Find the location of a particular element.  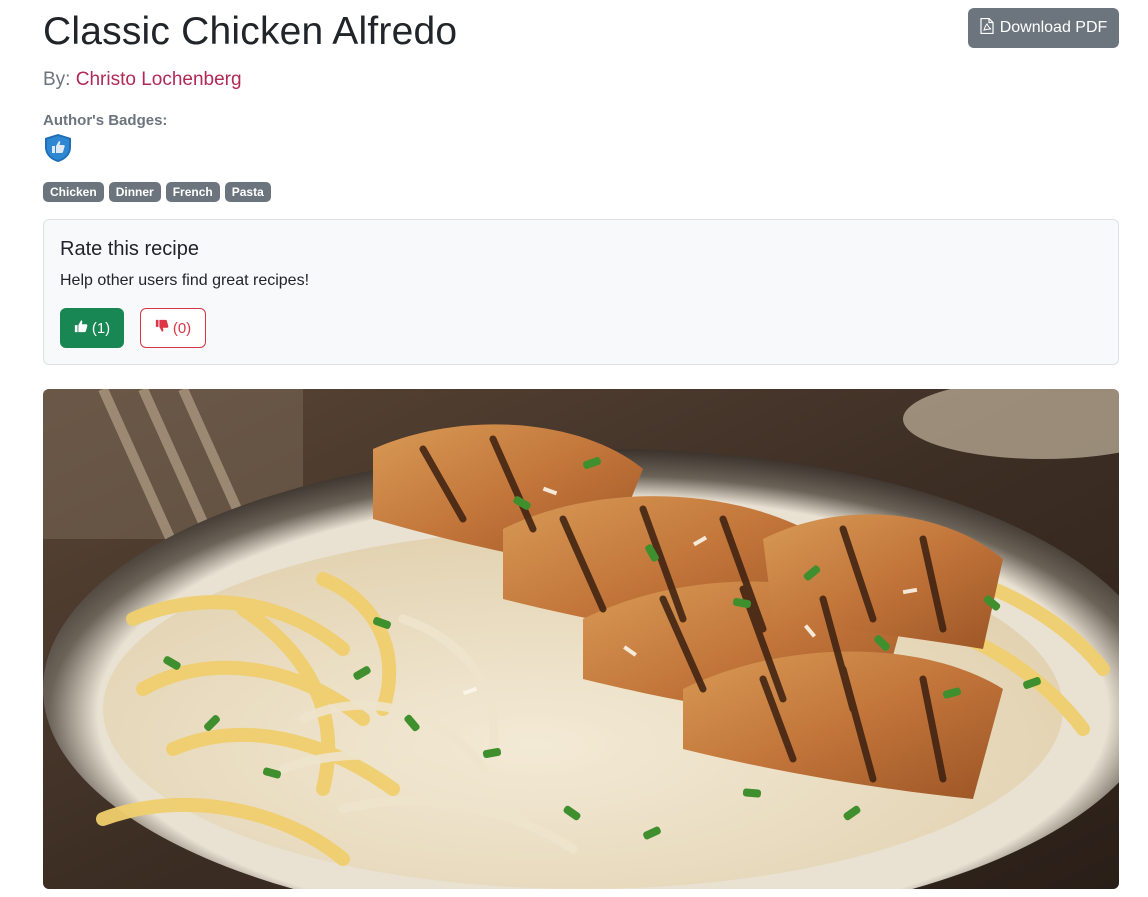

recipe-title: Classic Chicken Alfredo is located at coordinates (250, 31).